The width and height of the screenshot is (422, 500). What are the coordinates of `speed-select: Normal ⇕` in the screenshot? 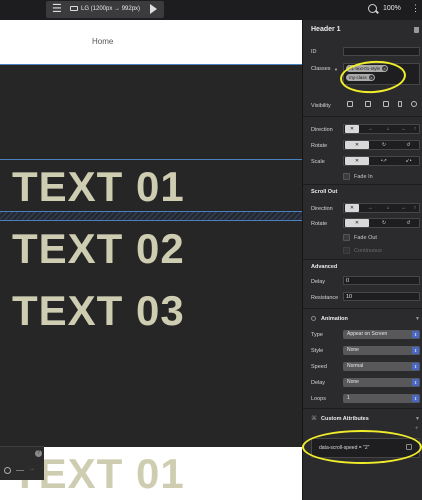 It's located at (381, 366).